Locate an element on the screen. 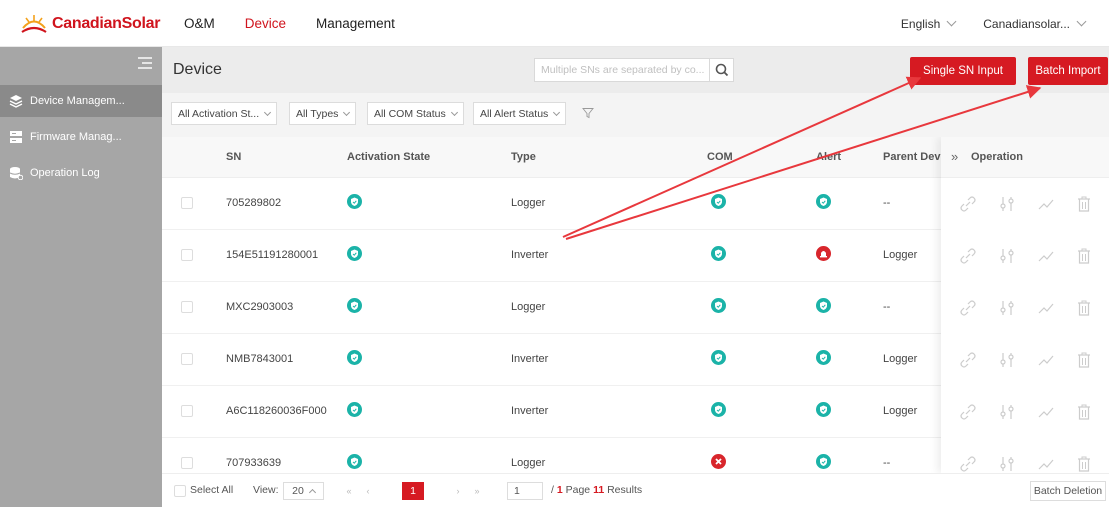  page-1-button: 1 is located at coordinates (413, 491).